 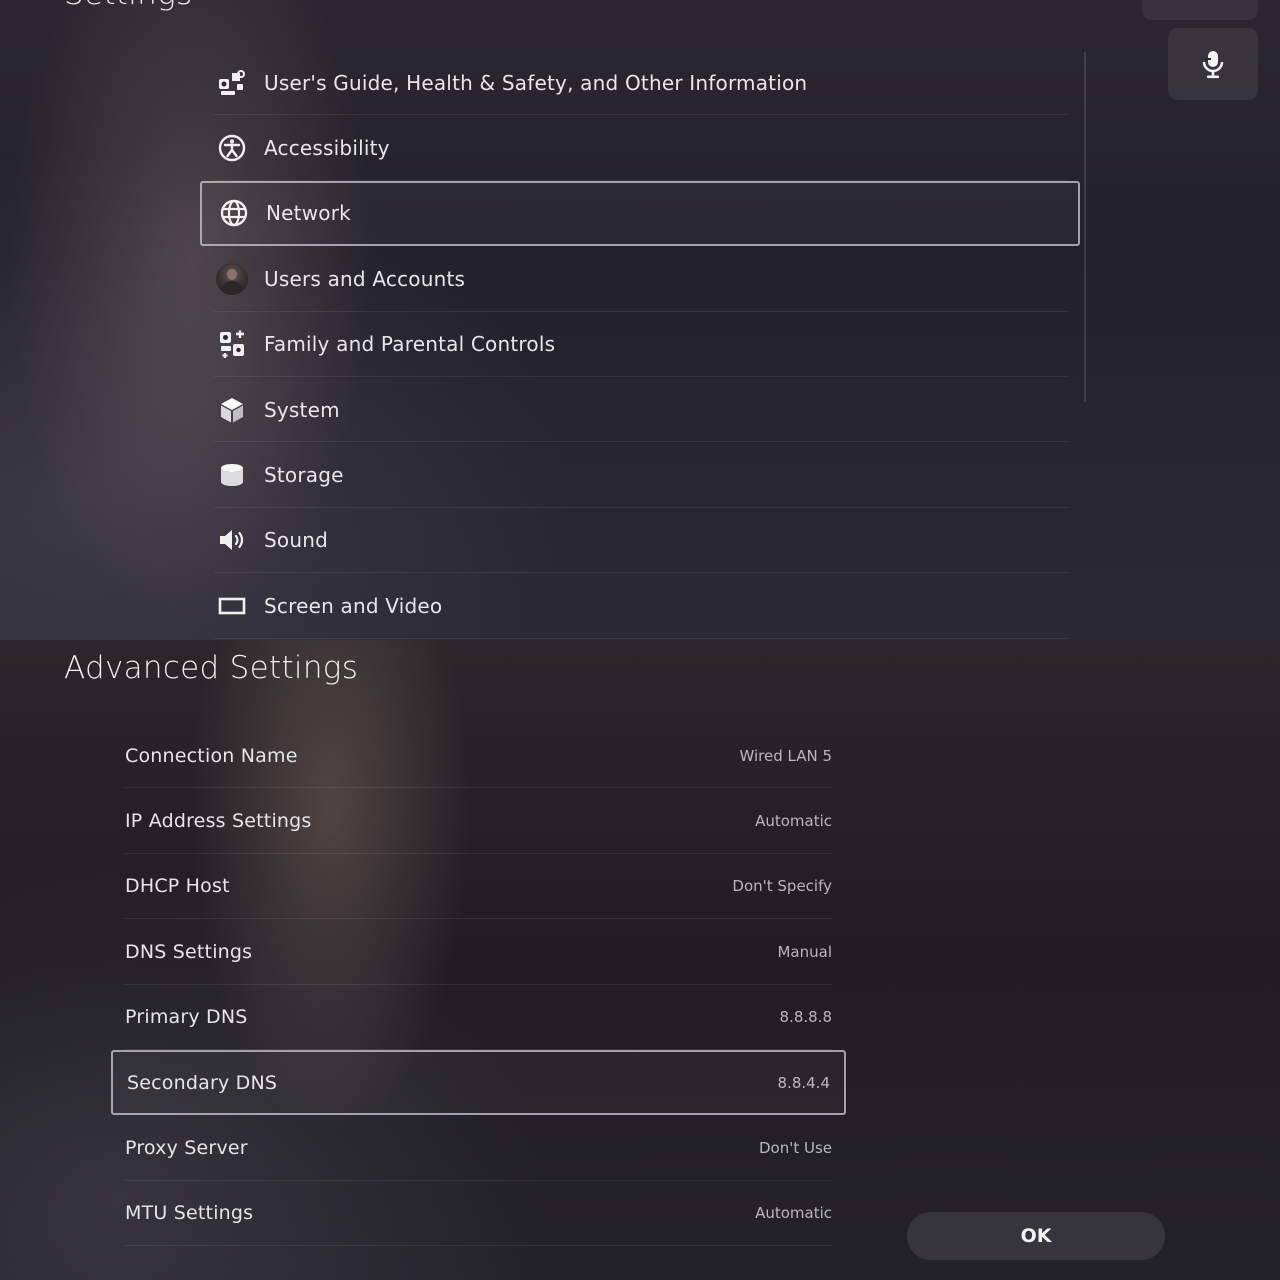 I want to click on row-label: DHCP Host, so click(x=177, y=886).